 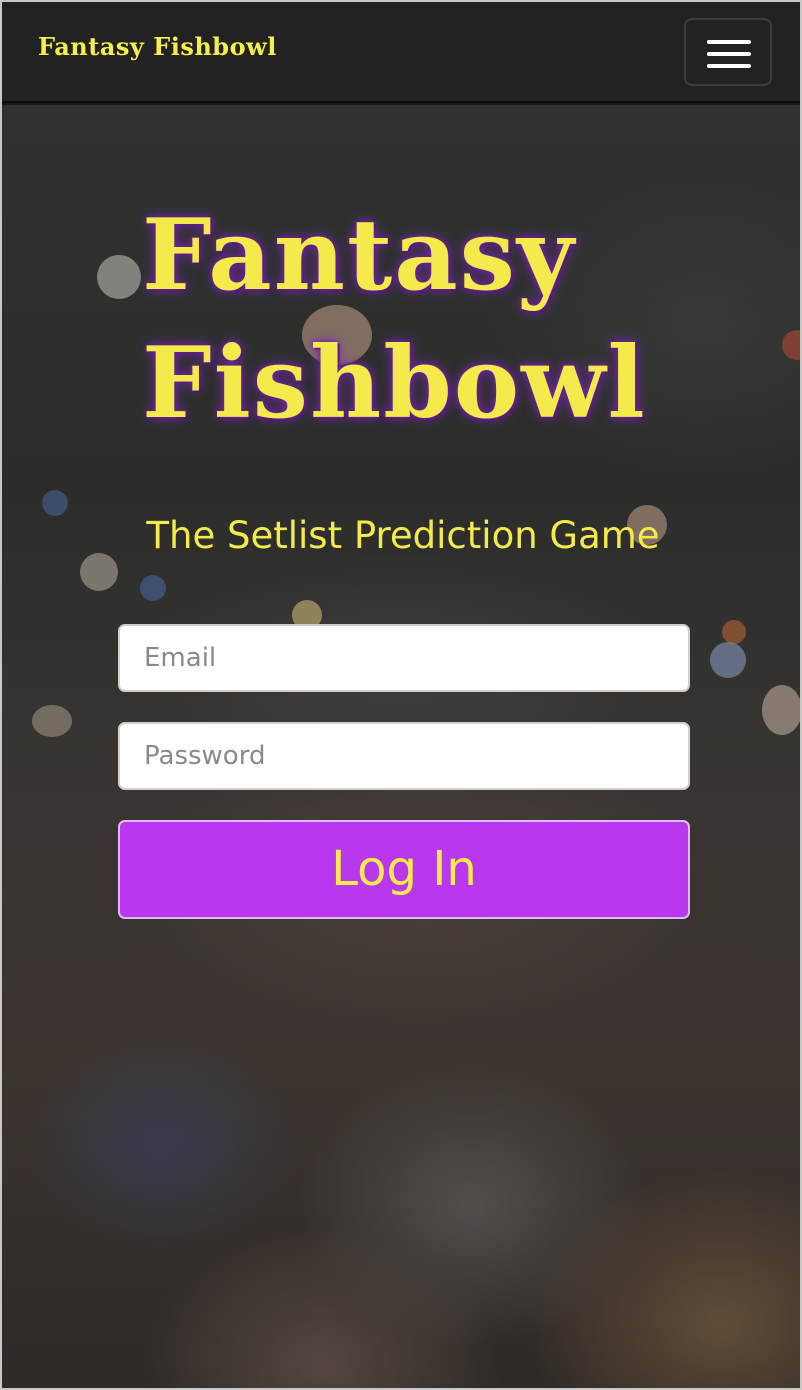 I want to click on top-navbar: Fantasy Fishbowl, so click(x=401, y=52).